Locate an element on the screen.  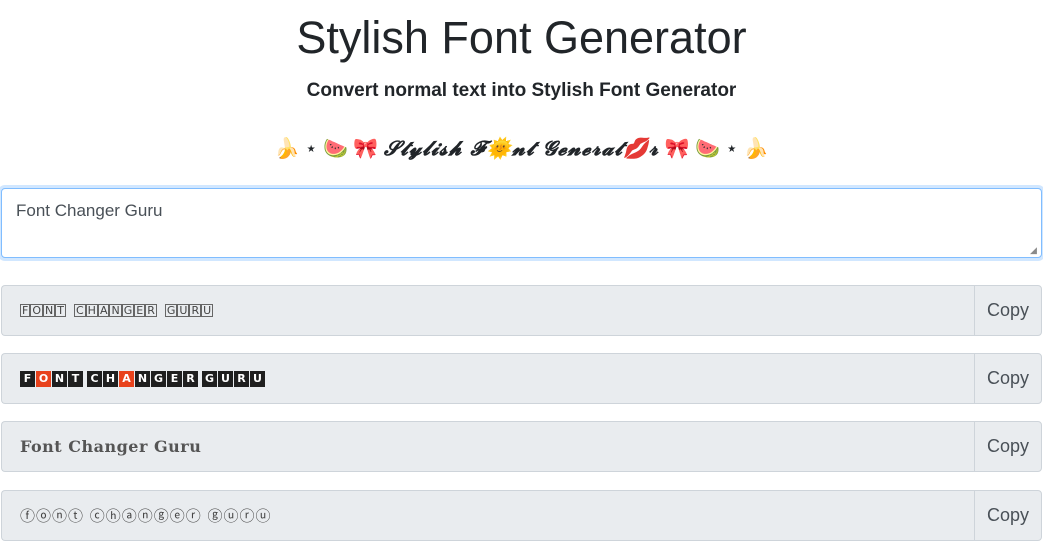
decor-stylish-text: 𝓢𝓽𝔂𝓵𝓲𝓼𝓱 𝓕🌞𝓷𝓽 𝓖𝓮𝓷𝓮𝓻𝓪𝓽💋𝓻 is located at coordinates (521, 148).